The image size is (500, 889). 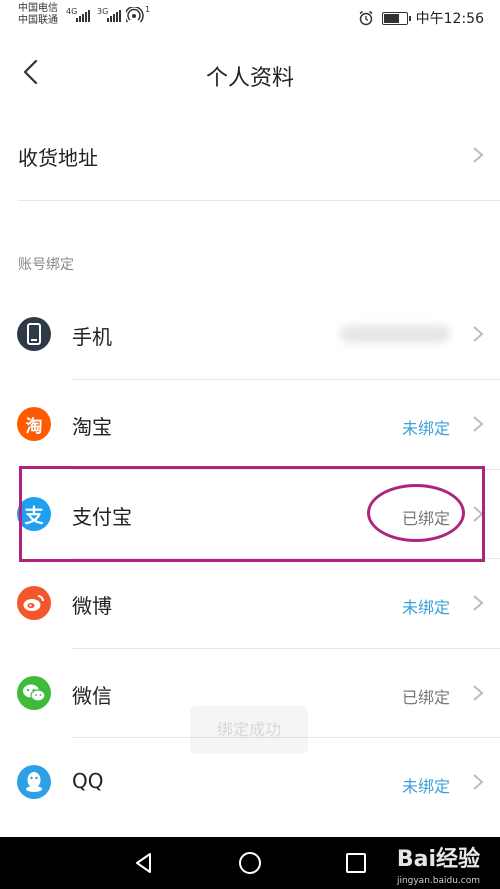 I want to click on page-title: 个人资料, so click(x=249, y=78).